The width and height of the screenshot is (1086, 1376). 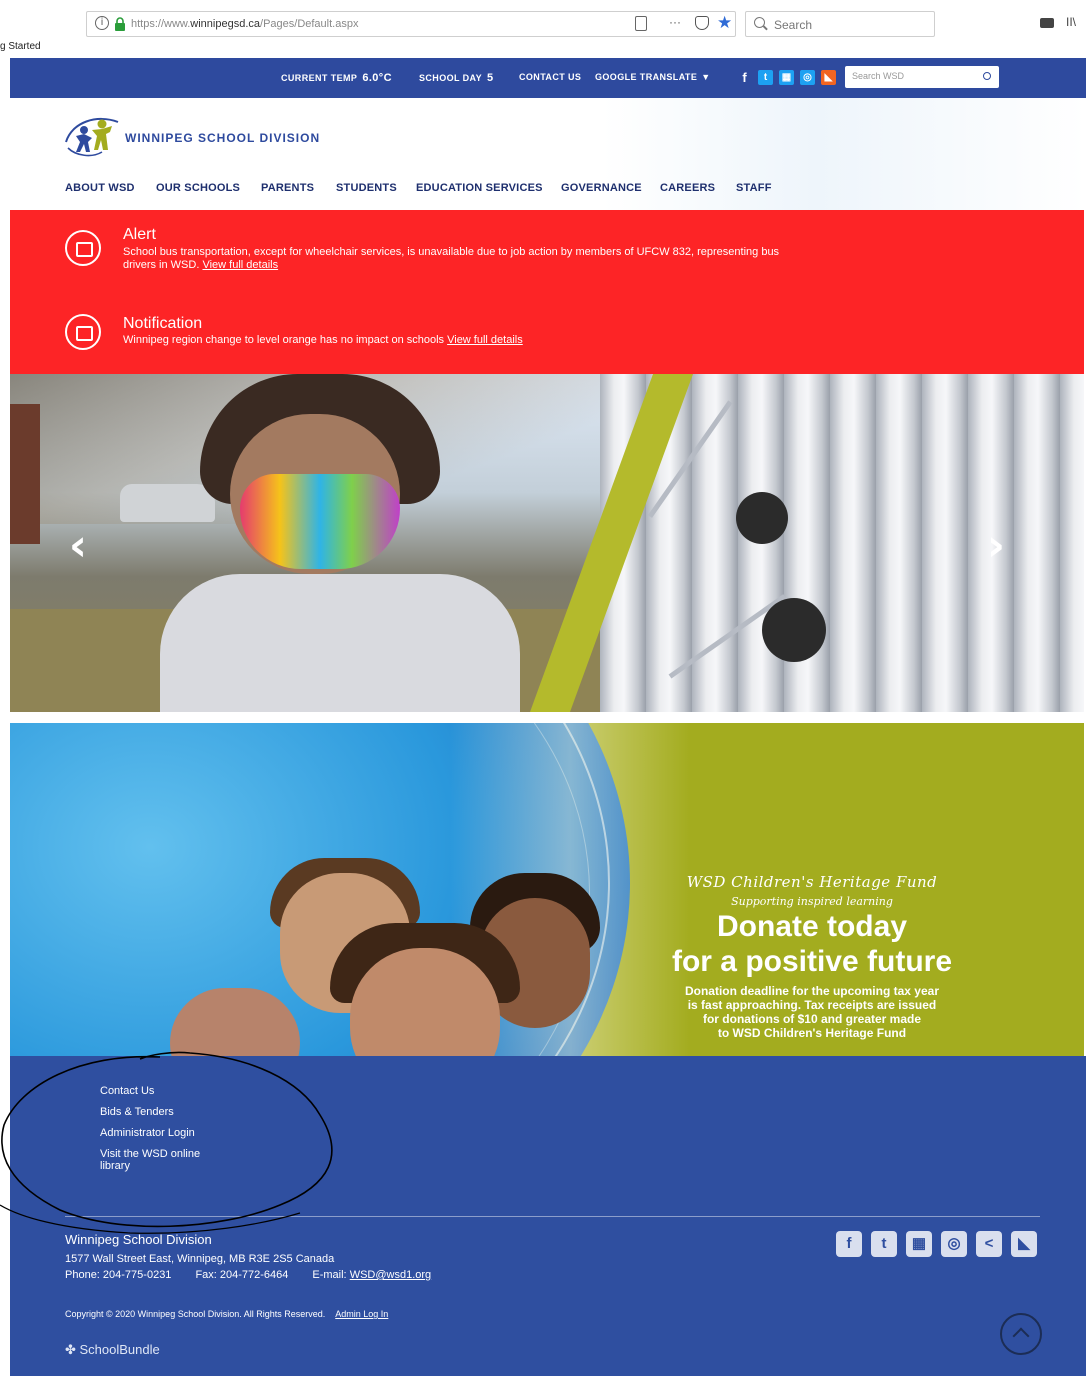 What do you see at coordinates (390, 1275) in the screenshot?
I see `footer-email-link: WSD@wsd1.org` at bounding box center [390, 1275].